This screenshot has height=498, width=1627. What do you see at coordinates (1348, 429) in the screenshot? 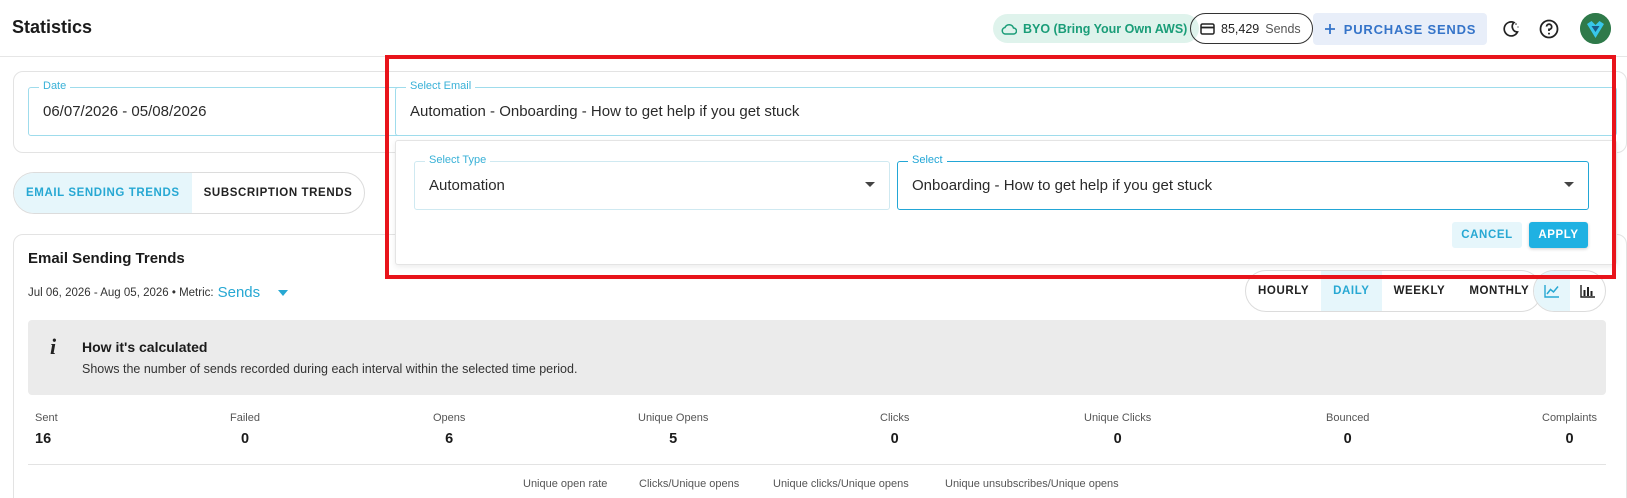
I see `stat-bounced: Bounced 0` at bounding box center [1348, 429].